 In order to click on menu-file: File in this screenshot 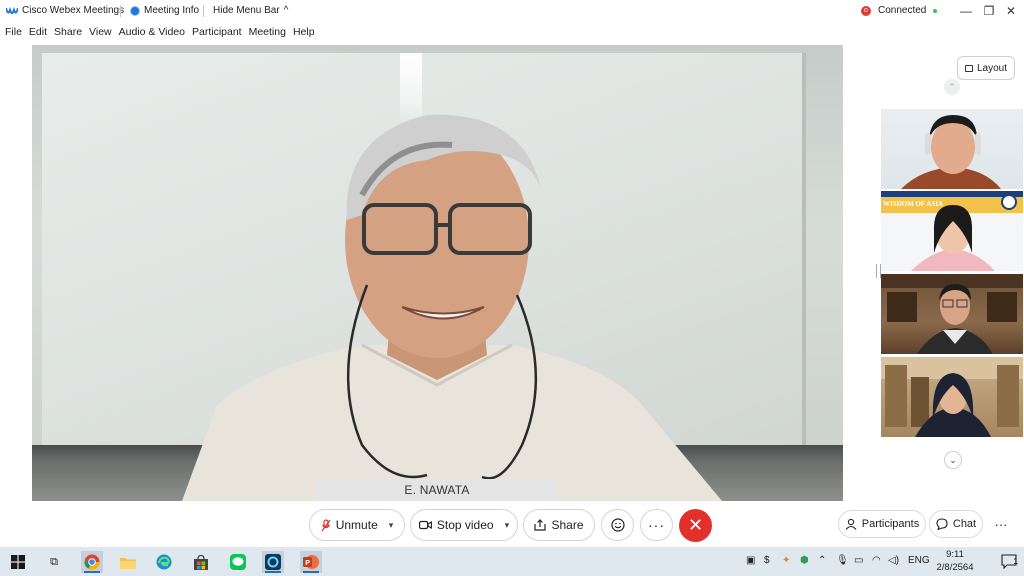, I will do `click(13, 34)`.